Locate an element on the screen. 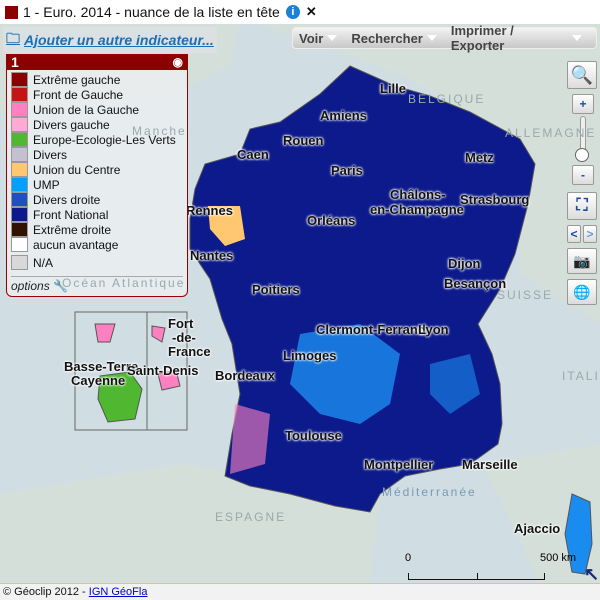 This screenshot has width=600, height=600. city-label: Lyon is located at coordinates (433, 329).